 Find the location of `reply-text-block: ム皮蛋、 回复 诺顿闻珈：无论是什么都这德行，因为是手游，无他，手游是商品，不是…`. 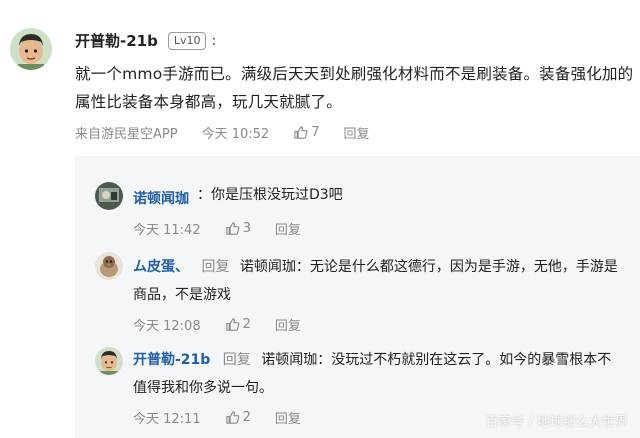

reply-text-block: ム皮蛋、 回复 诺顿闻珈：无论是什么都这德行，因为是手游，无他，手游是商品，不是… is located at coordinates (378, 281).